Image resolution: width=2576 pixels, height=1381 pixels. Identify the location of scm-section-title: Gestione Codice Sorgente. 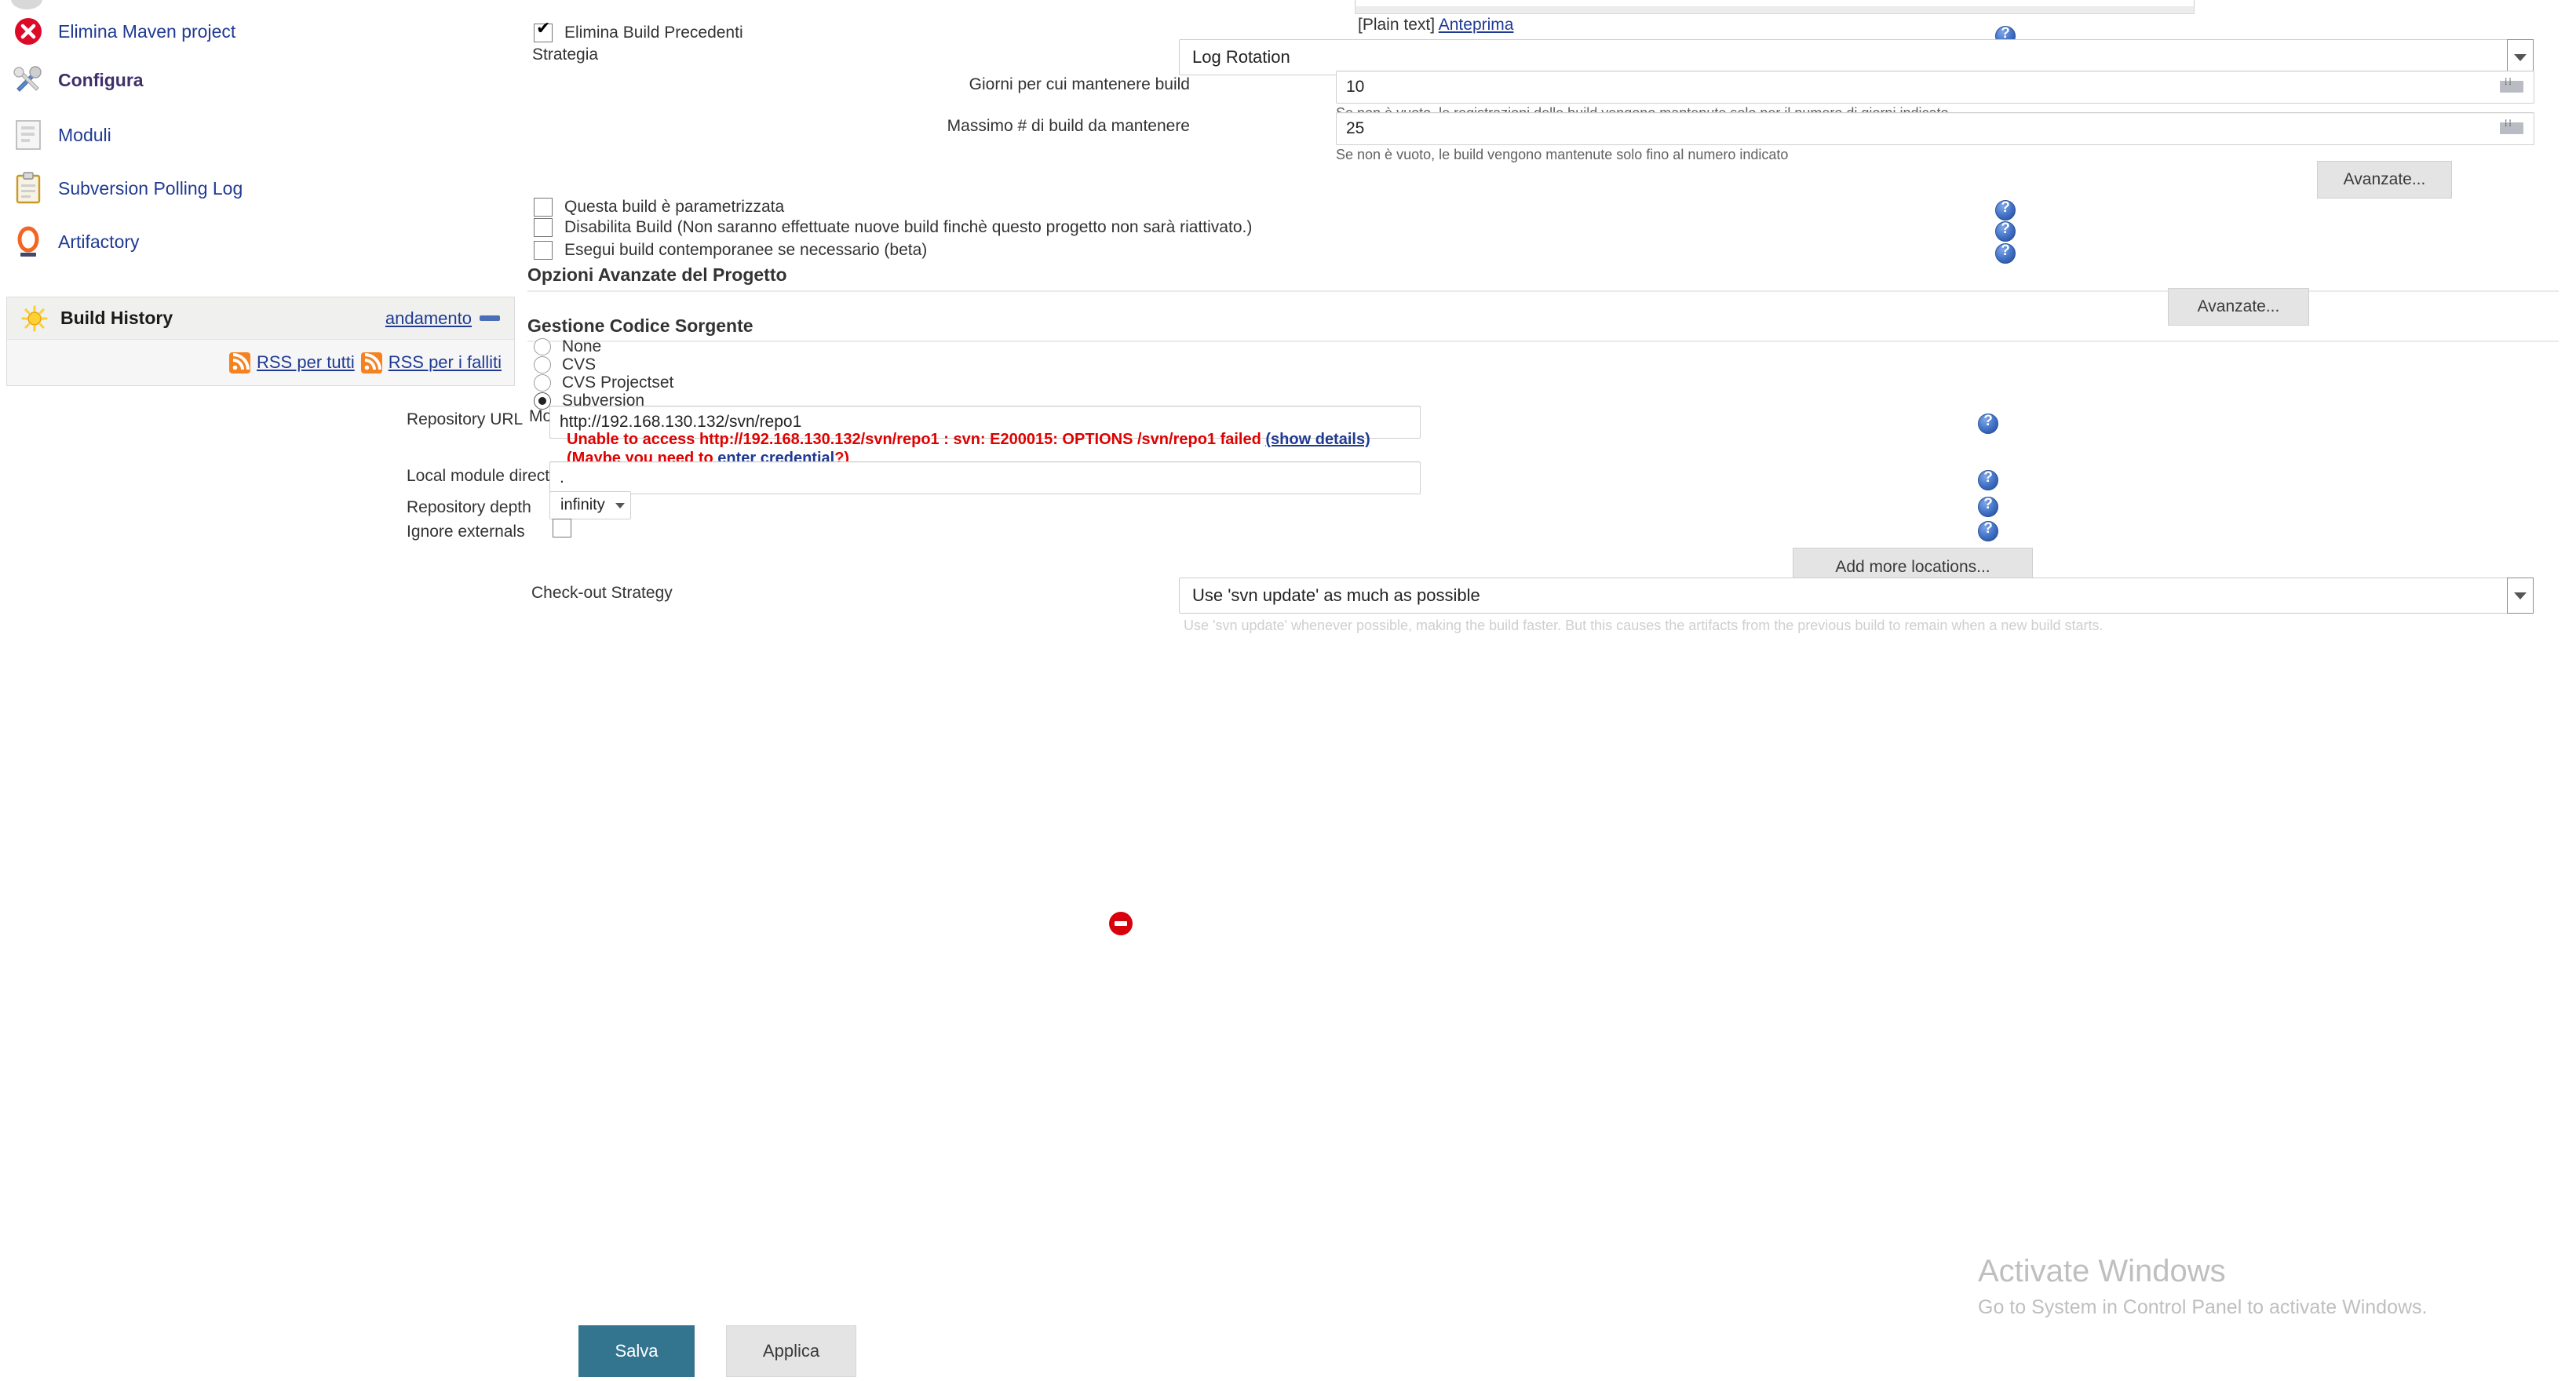
(640, 325).